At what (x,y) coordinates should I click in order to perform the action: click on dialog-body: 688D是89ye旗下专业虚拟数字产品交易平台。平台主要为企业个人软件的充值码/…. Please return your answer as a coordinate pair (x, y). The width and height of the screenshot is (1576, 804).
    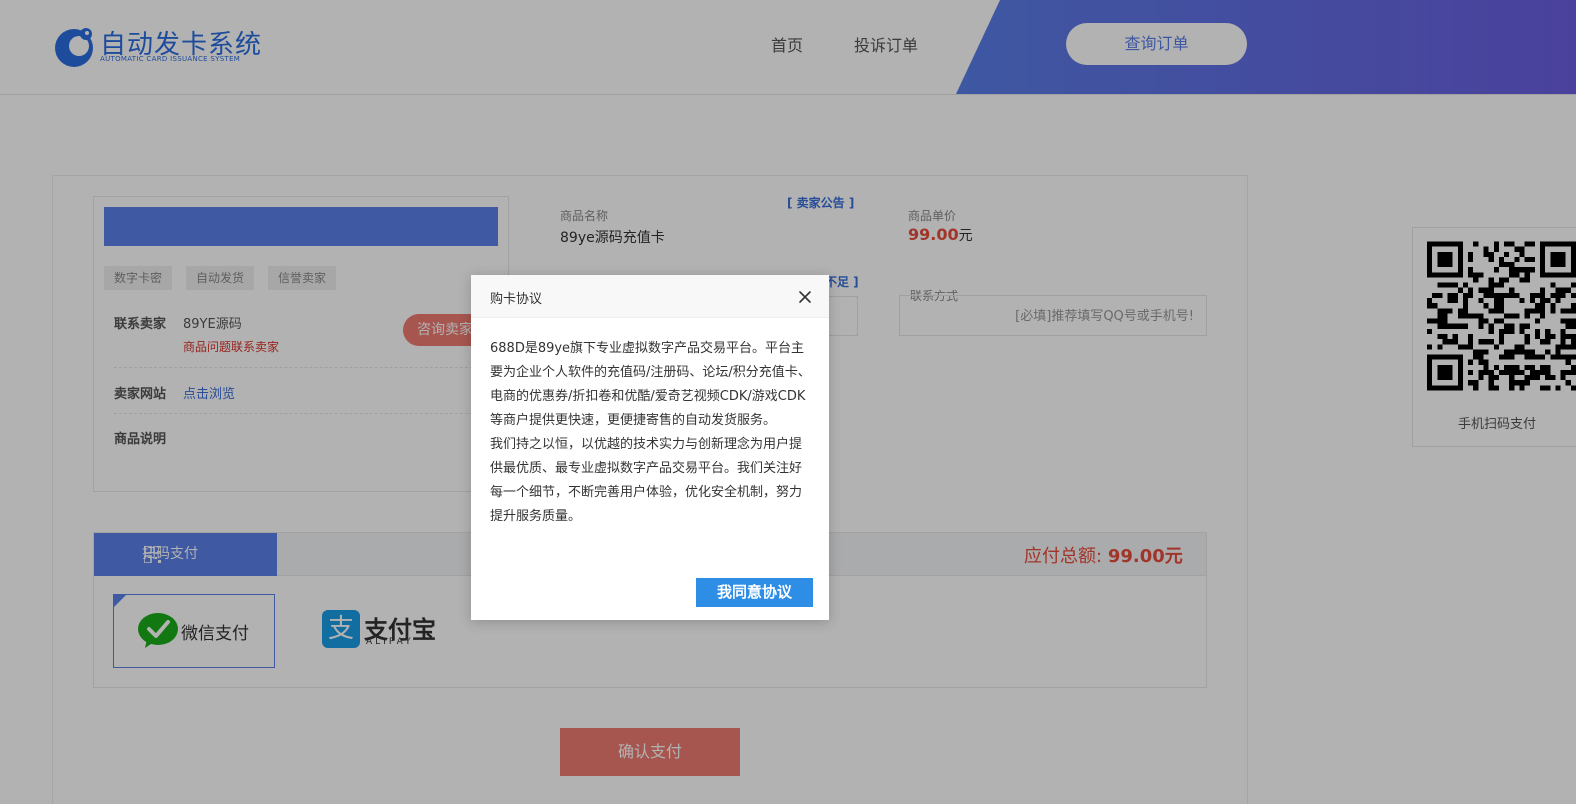
    Looking at the image, I should click on (651, 433).